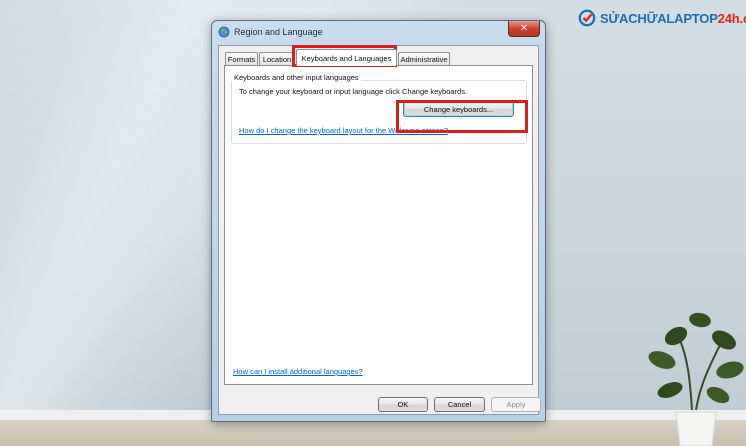 The height and width of the screenshot is (446, 746). What do you see at coordinates (278, 32) in the screenshot?
I see `window-title: Region and Language` at bounding box center [278, 32].